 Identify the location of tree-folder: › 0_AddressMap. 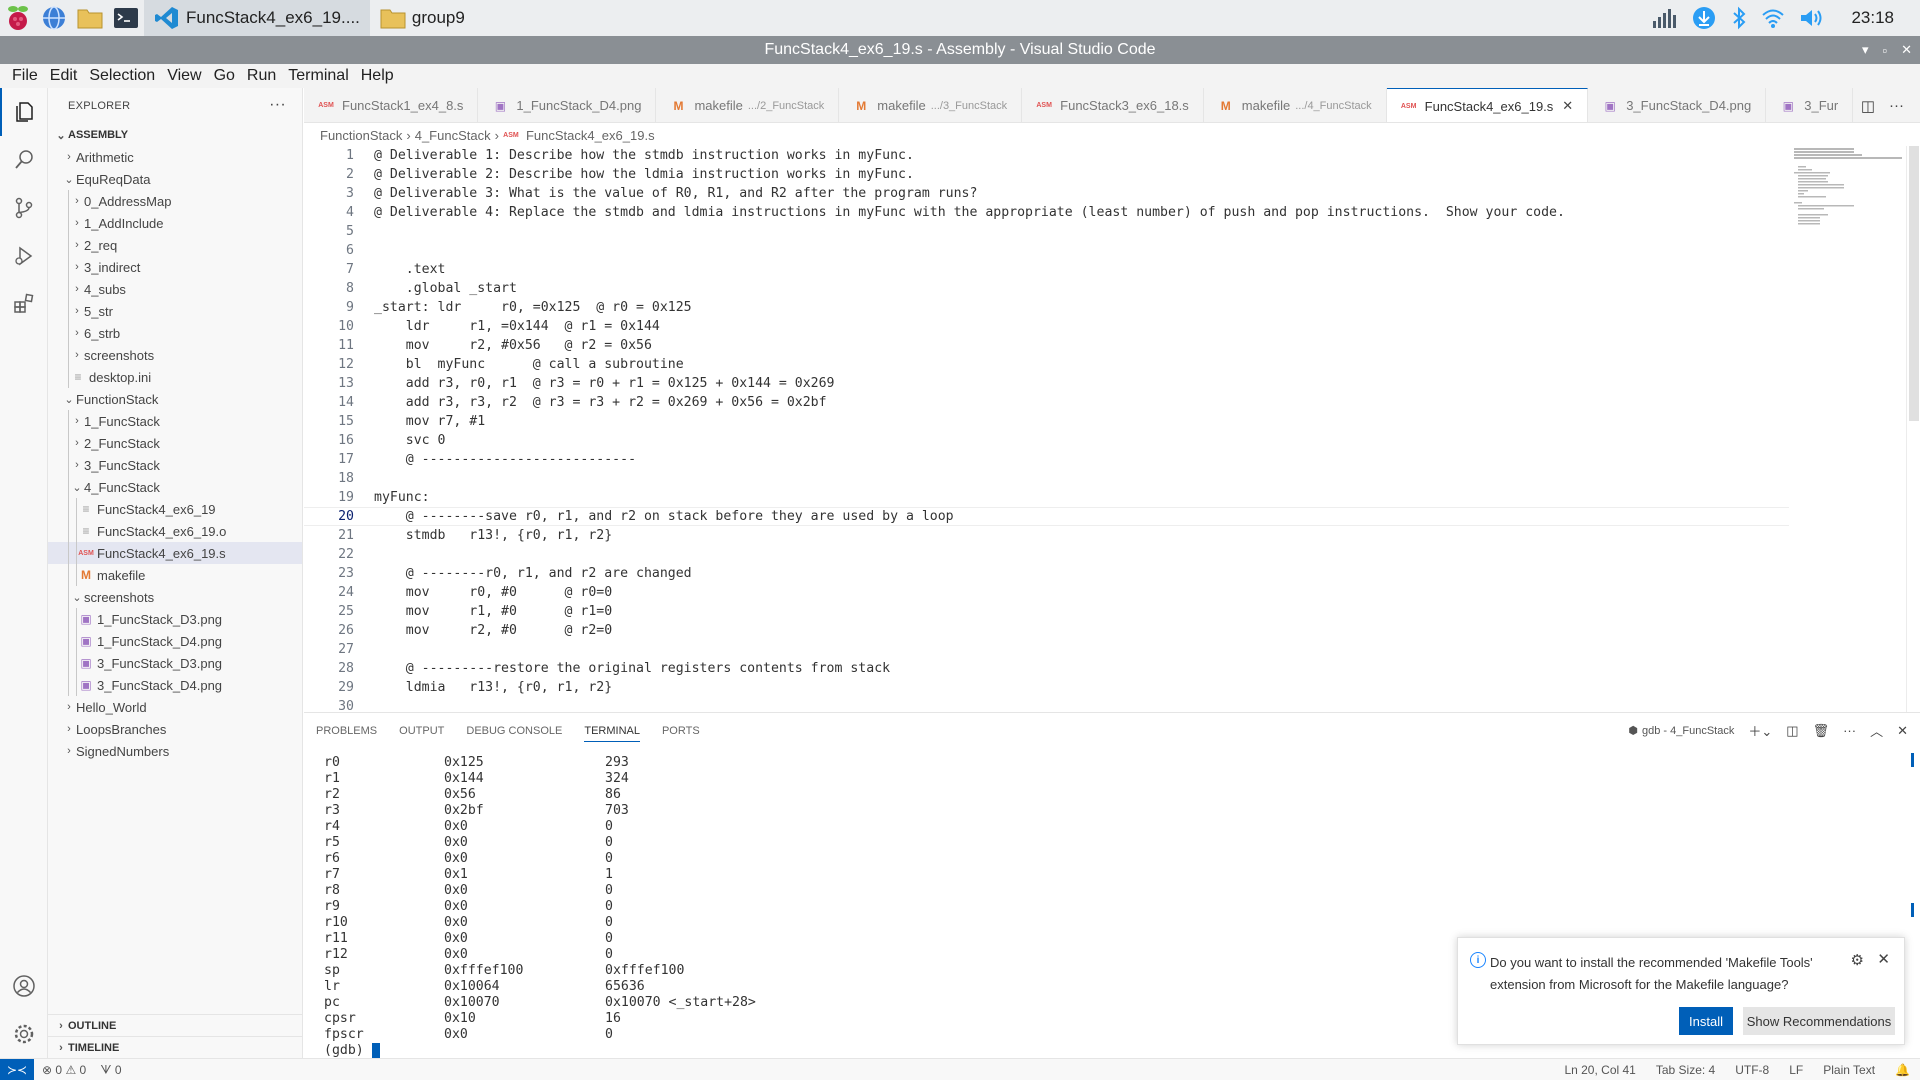
(175, 201).